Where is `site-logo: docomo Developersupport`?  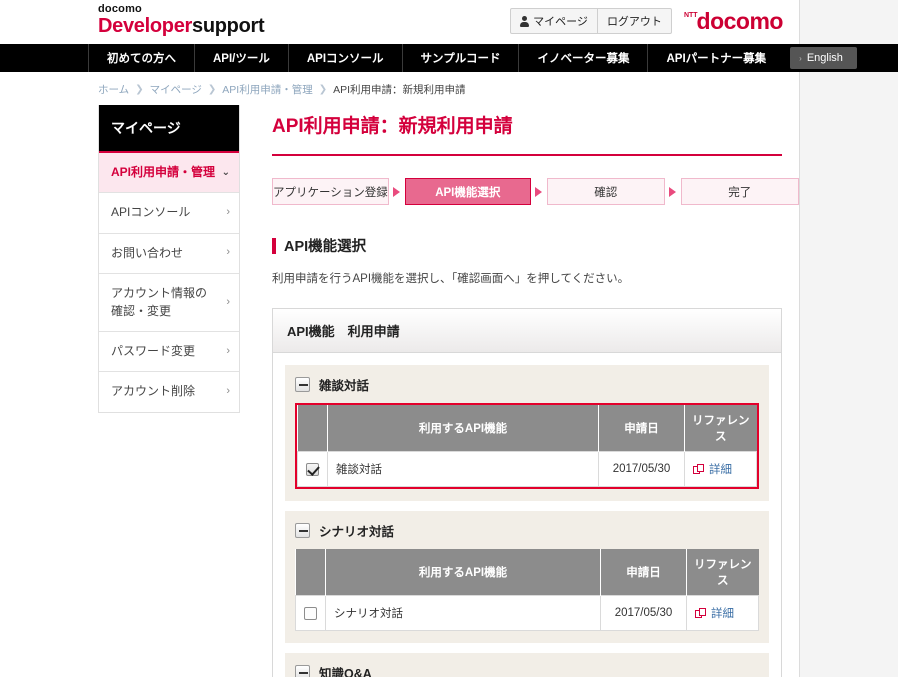
site-logo: docomo Developersupport is located at coordinates (181, 20).